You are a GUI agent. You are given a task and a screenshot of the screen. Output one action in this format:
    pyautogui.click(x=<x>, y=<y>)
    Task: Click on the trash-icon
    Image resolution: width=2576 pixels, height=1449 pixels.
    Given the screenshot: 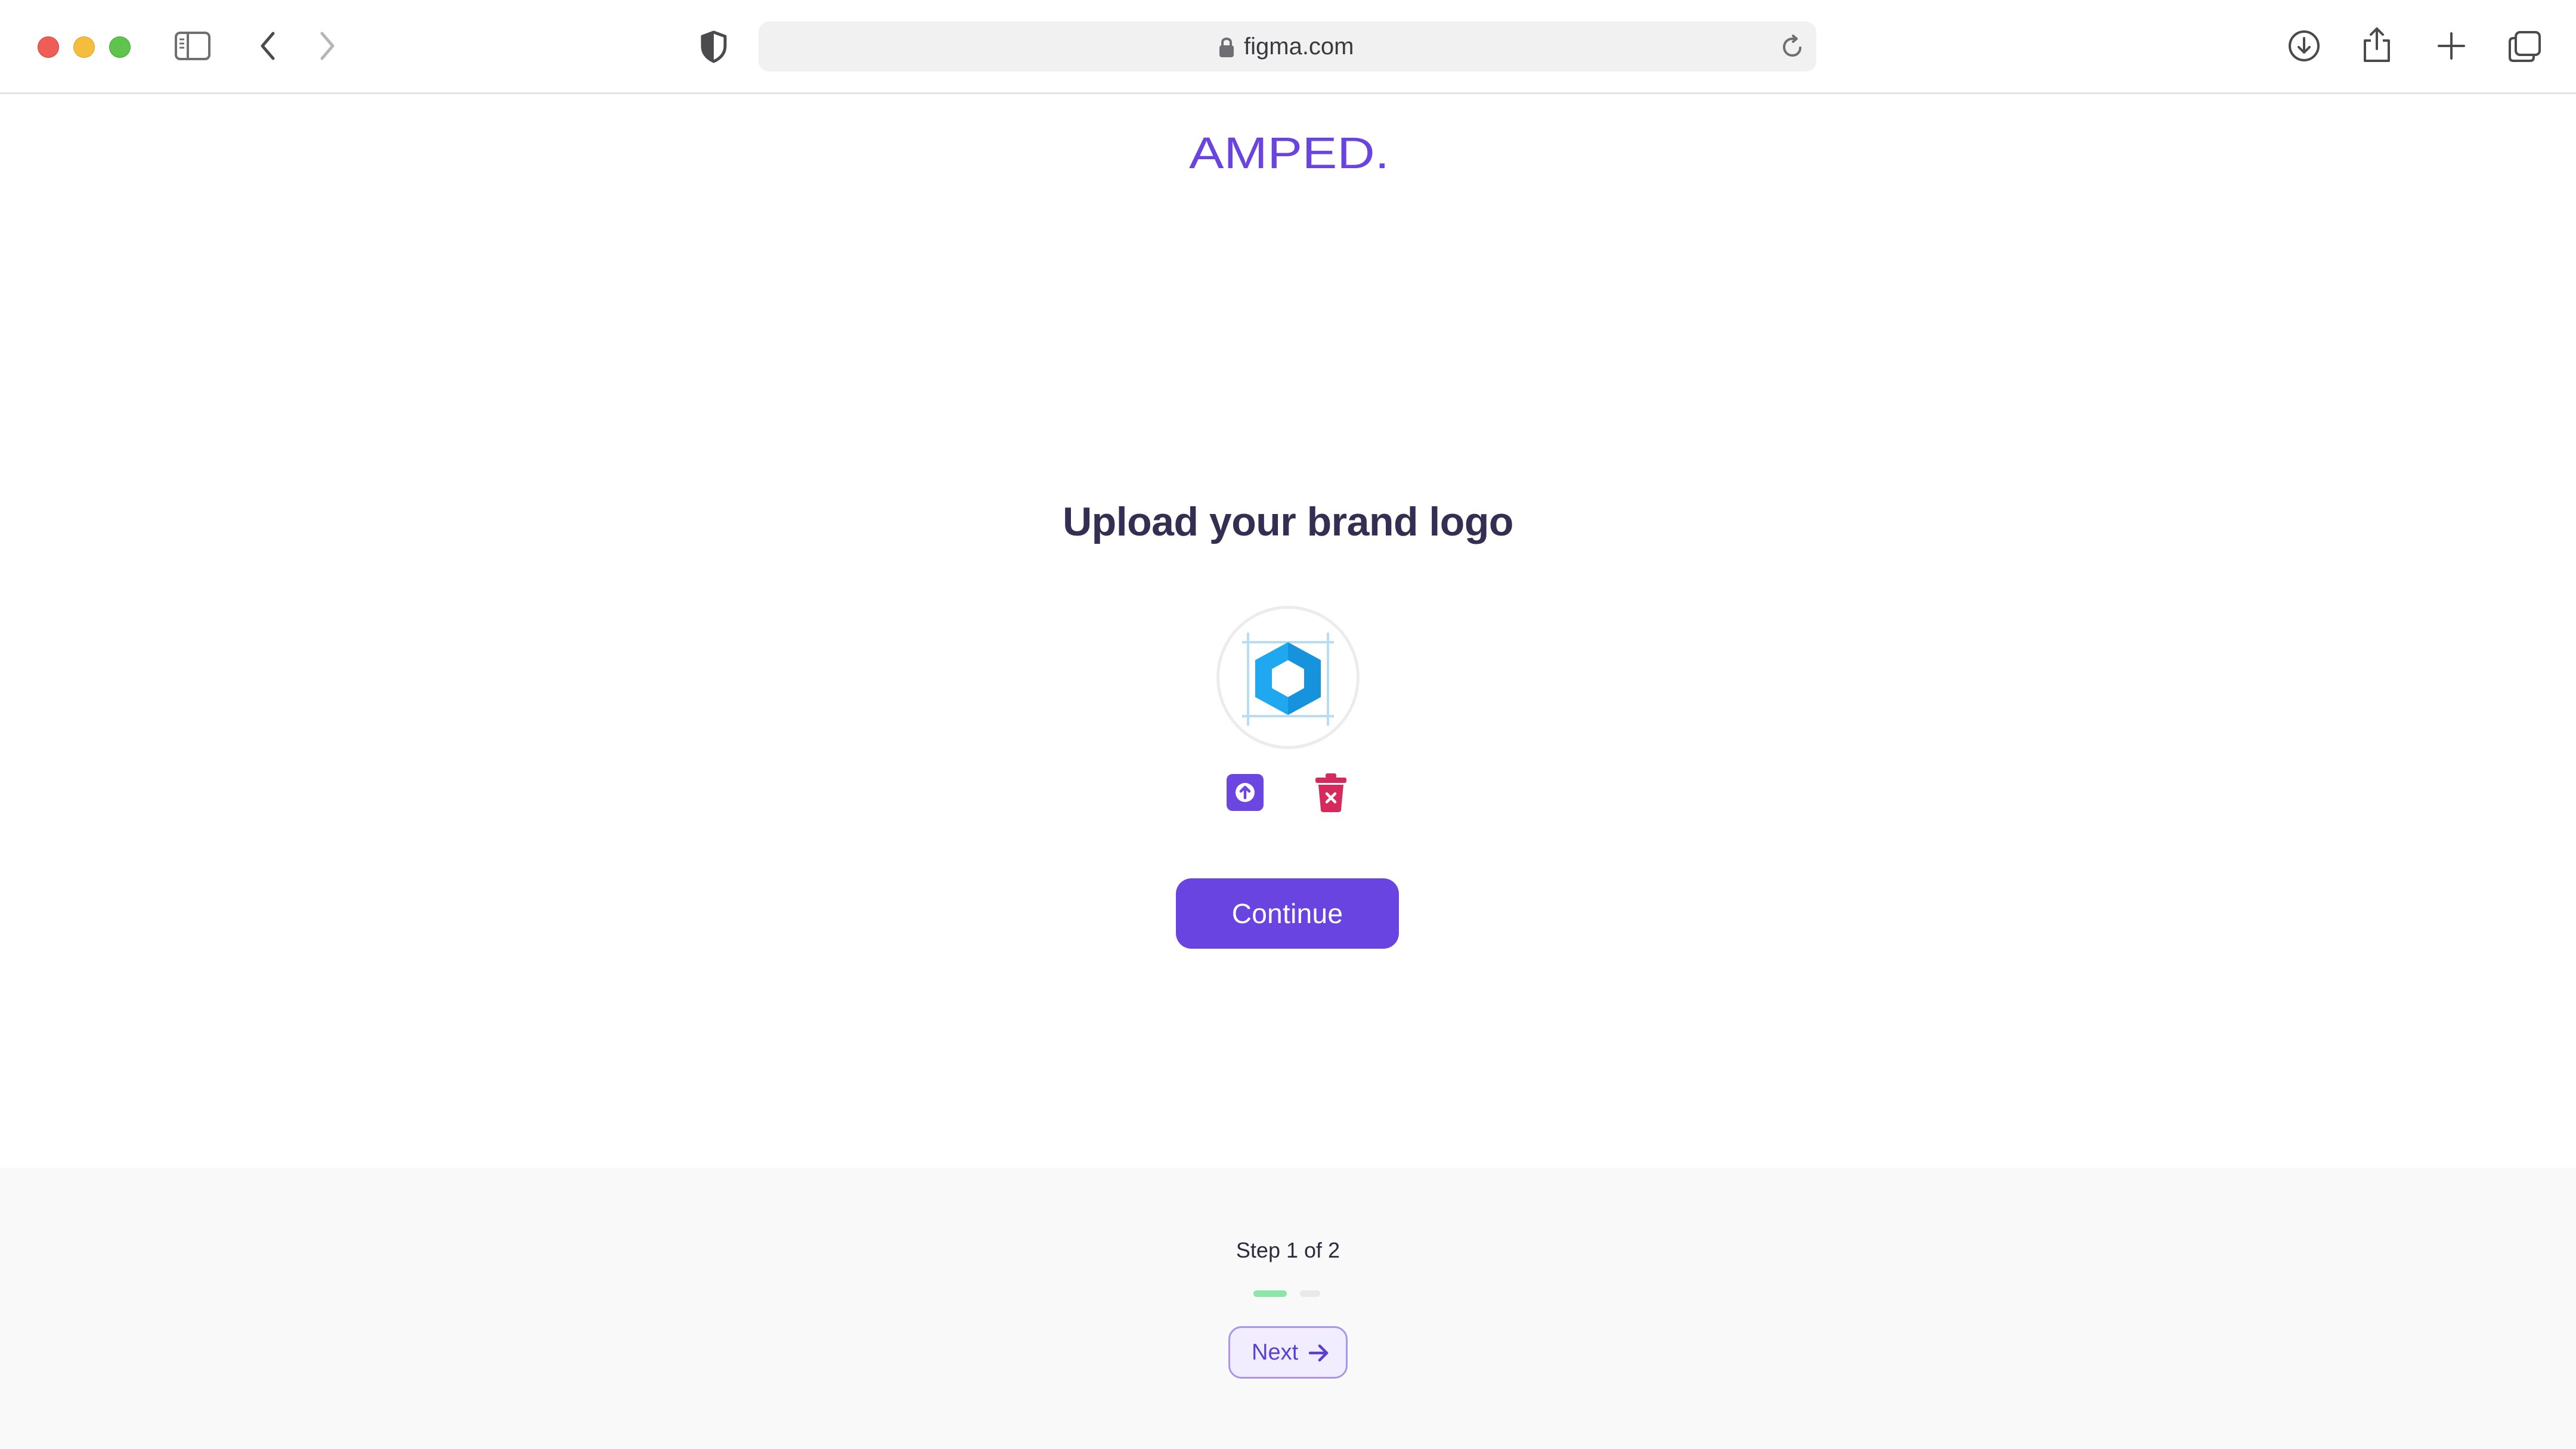 What is the action you would take?
    pyautogui.click(x=1330, y=792)
    